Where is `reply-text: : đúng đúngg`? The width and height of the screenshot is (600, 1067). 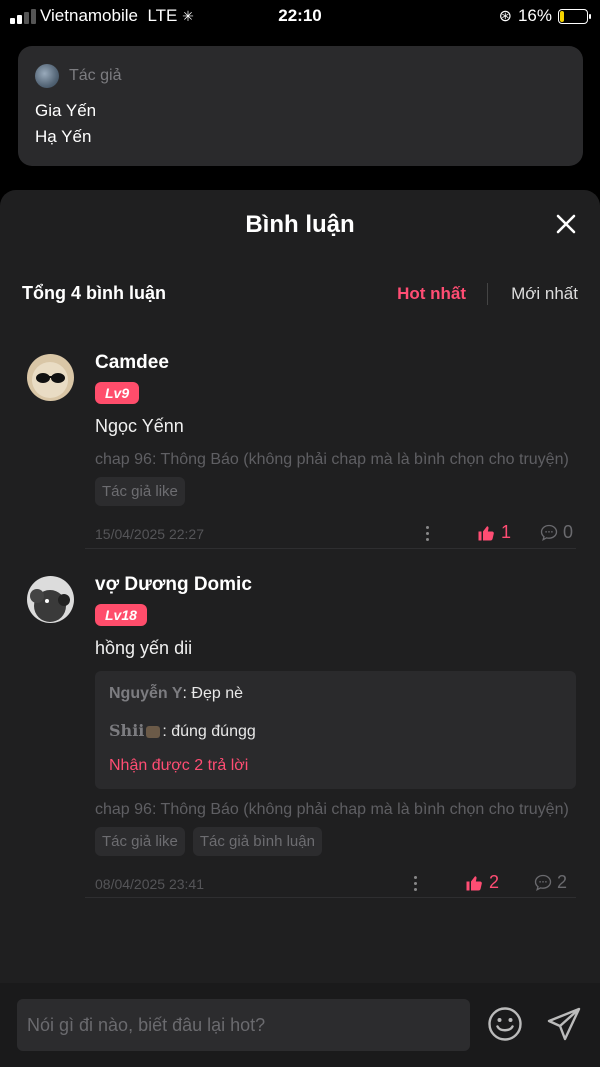 reply-text: : đúng đúngg is located at coordinates (209, 731).